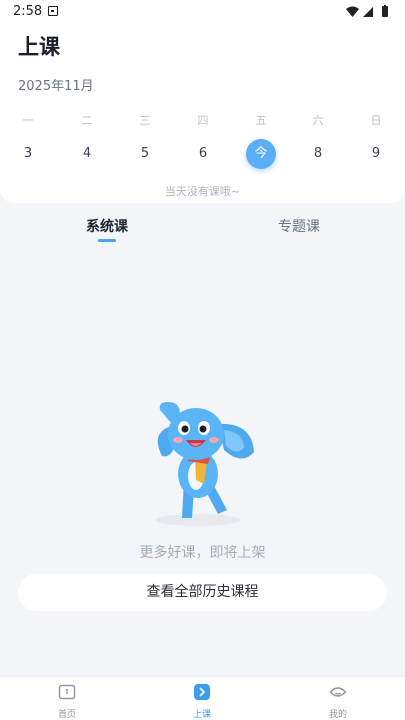 This screenshot has width=405, height=720. Describe the element at coordinates (318, 154) in the screenshot. I see `calendar-day: 8` at that location.